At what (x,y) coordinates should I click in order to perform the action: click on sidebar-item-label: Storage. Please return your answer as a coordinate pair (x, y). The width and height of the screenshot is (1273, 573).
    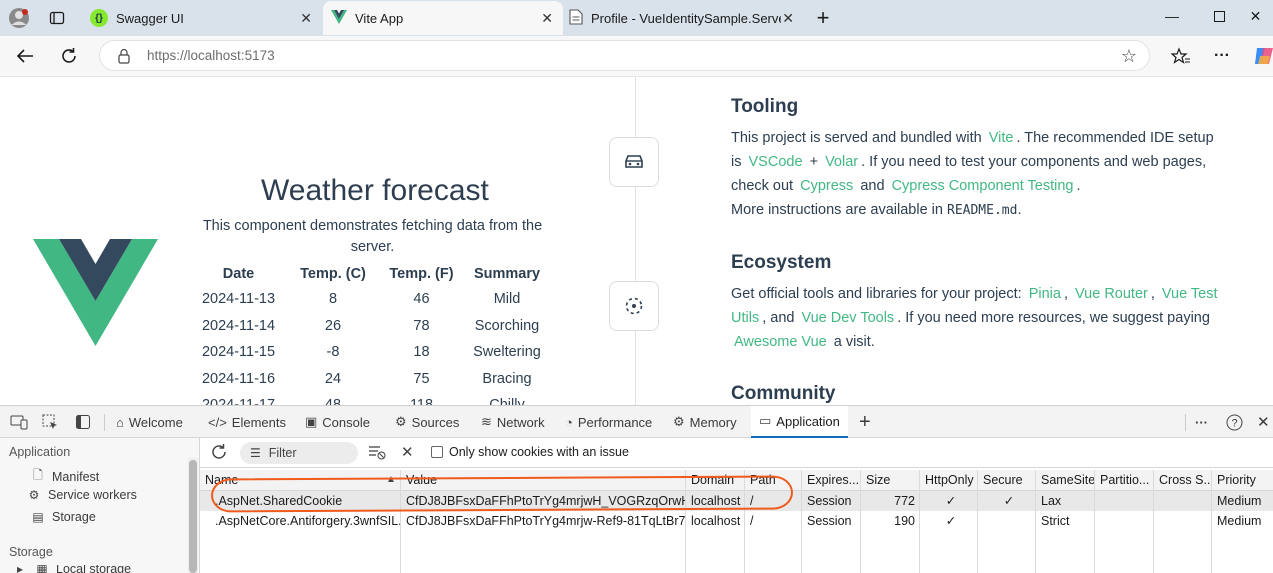
    Looking at the image, I should click on (74, 517).